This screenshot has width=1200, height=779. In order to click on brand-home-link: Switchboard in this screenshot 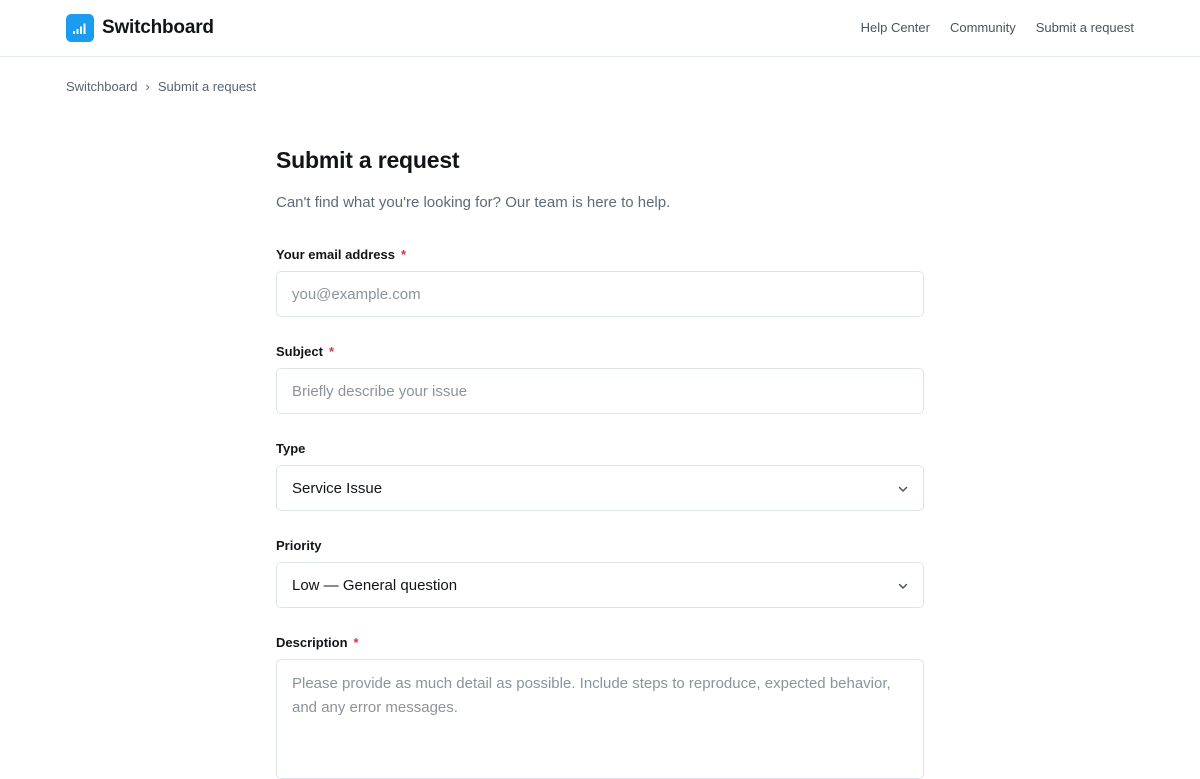, I will do `click(140, 28)`.